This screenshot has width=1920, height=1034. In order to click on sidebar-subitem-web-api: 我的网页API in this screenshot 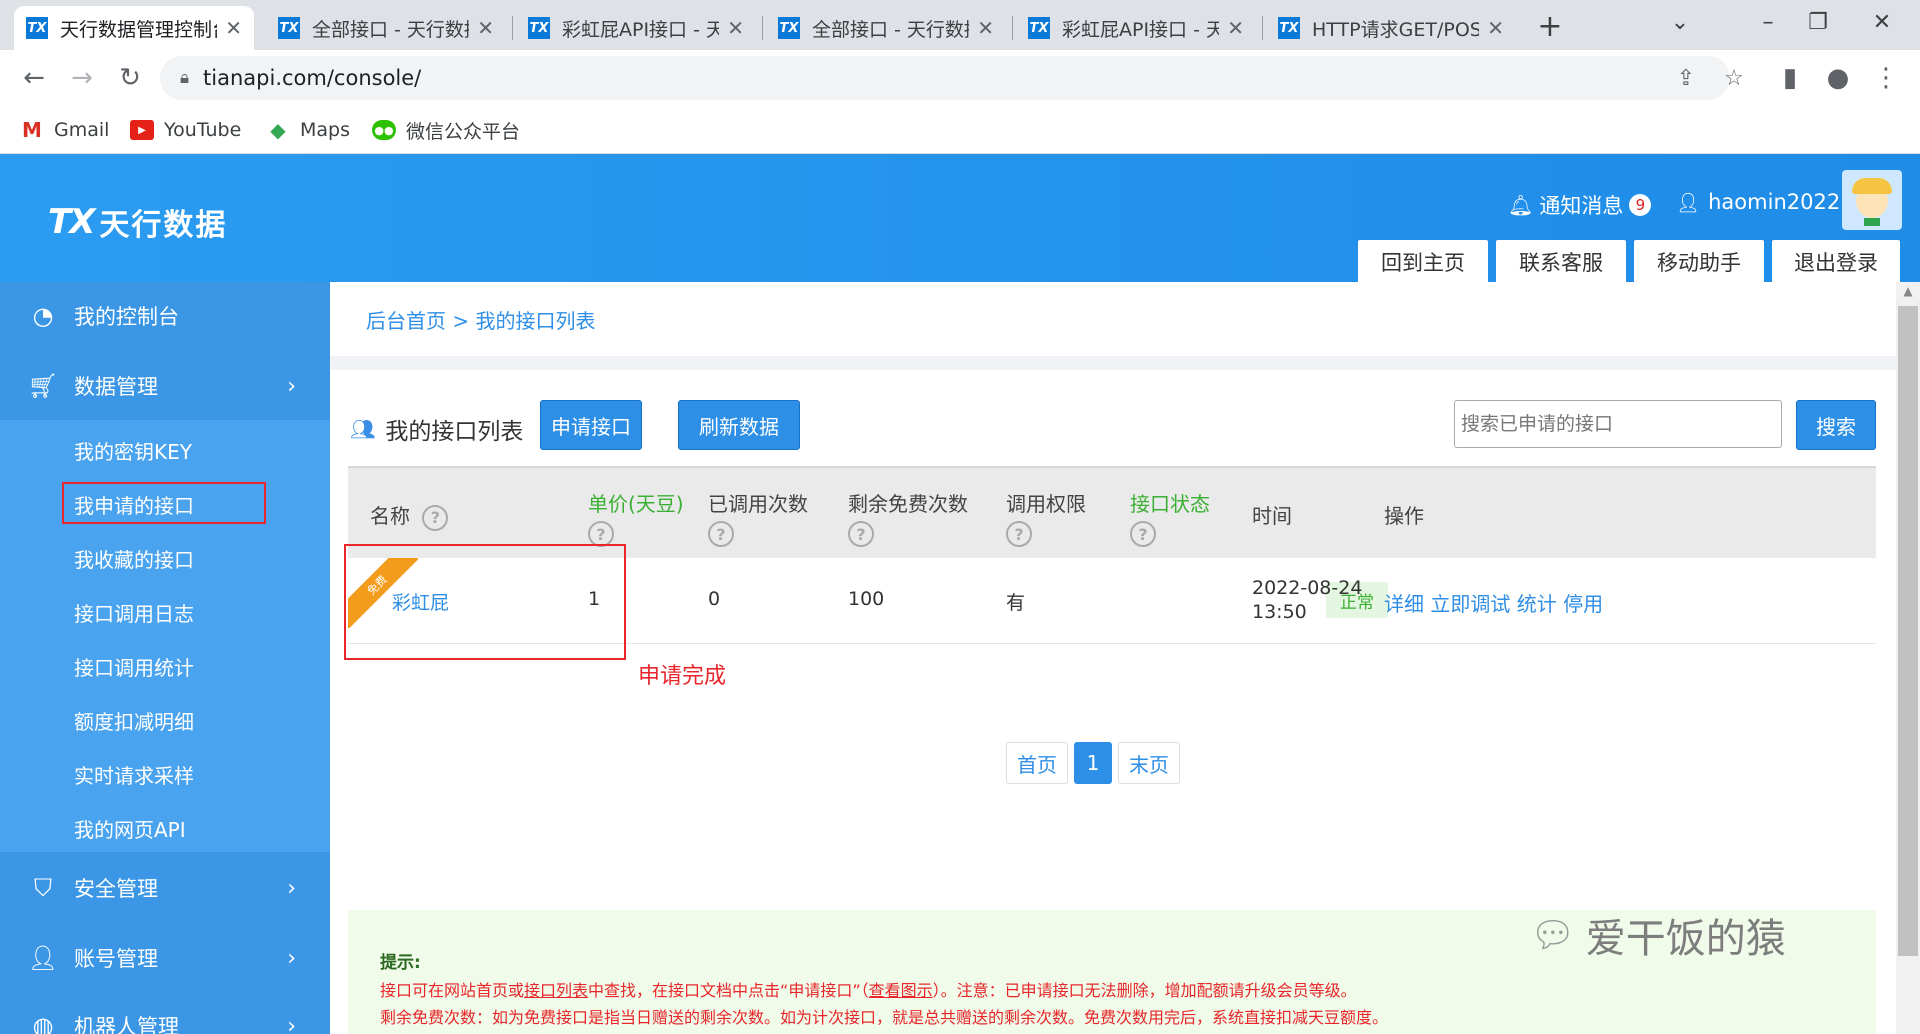, I will do `click(130, 828)`.